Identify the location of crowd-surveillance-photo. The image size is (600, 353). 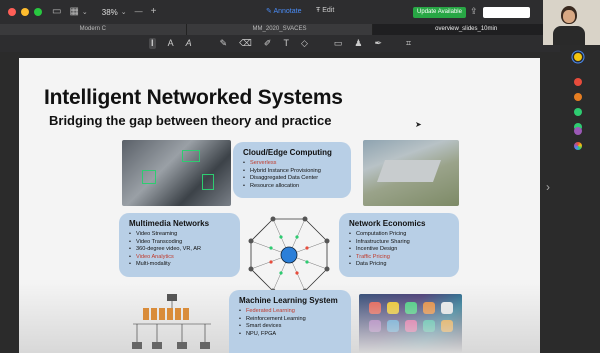
(176, 173).